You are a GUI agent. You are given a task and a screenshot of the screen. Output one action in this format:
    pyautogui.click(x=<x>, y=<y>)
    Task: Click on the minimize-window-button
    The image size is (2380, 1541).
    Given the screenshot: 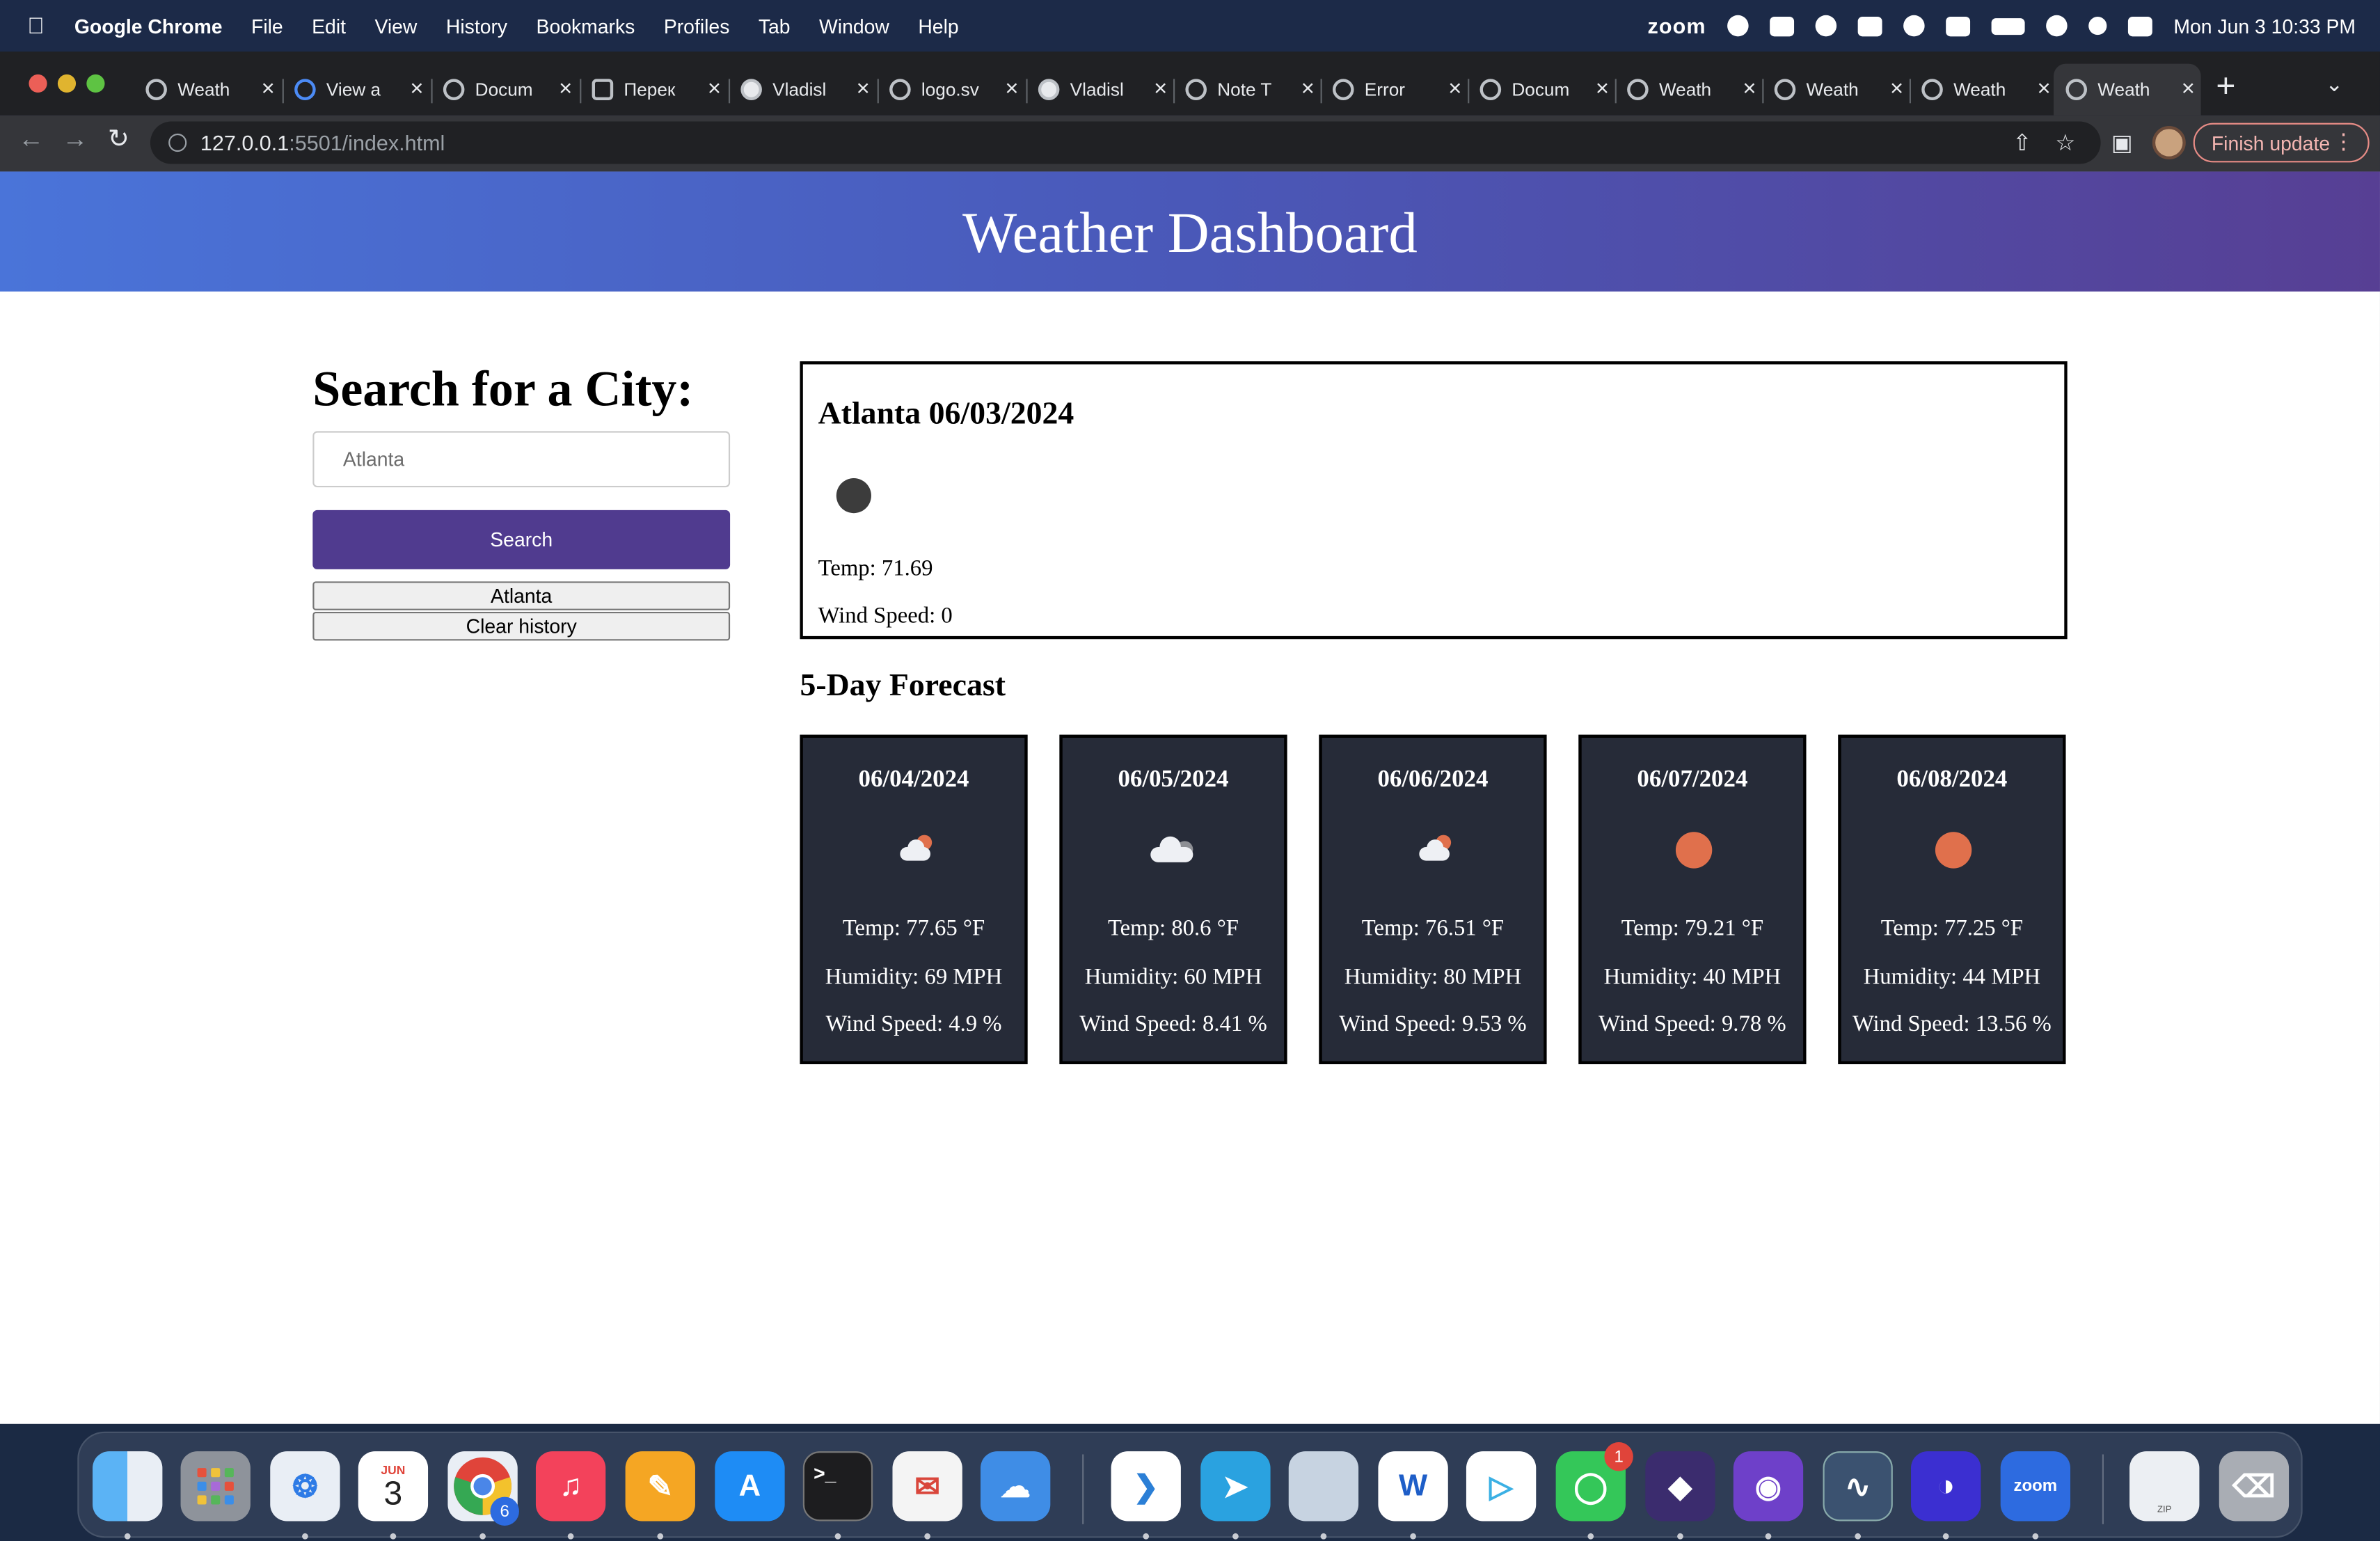 What is the action you would take?
    pyautogui.click(x=67, y=83)
    